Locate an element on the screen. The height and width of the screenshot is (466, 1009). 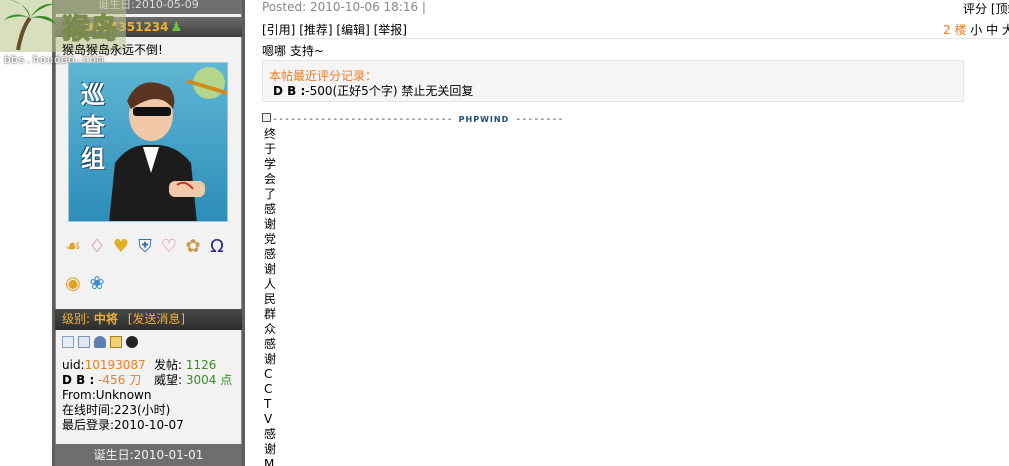
add-friend-icon is located at coordinates (100, 342).